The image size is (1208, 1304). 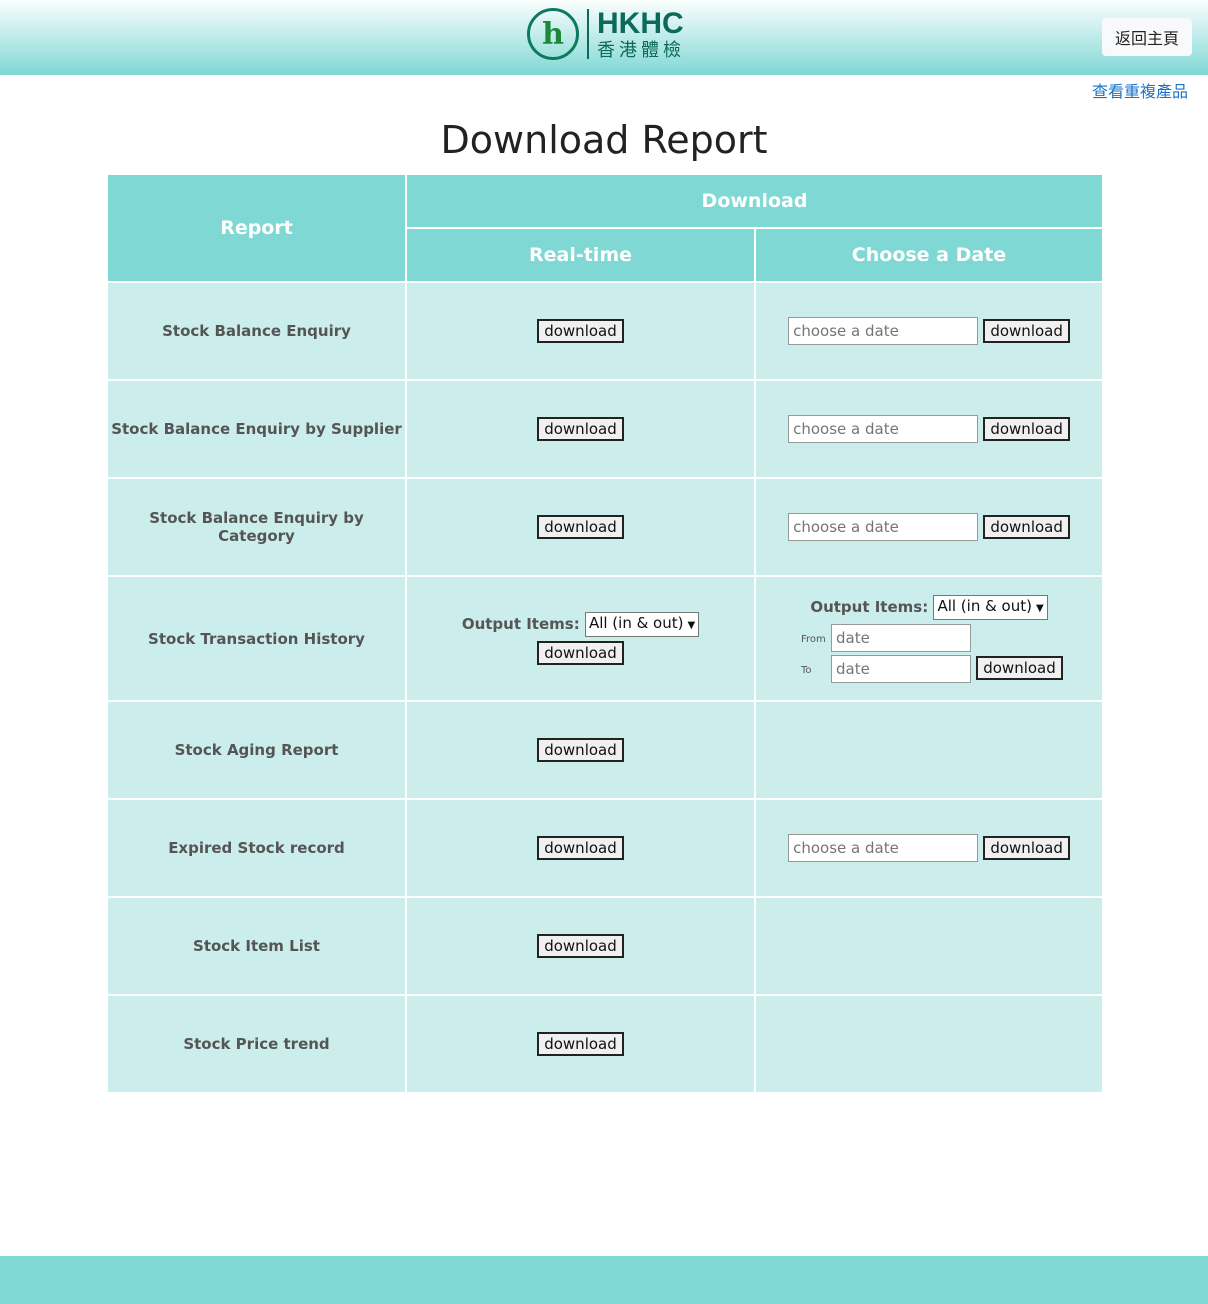 I want to click on table-row: Stock Price trend download, so click(x=605, y=1044).